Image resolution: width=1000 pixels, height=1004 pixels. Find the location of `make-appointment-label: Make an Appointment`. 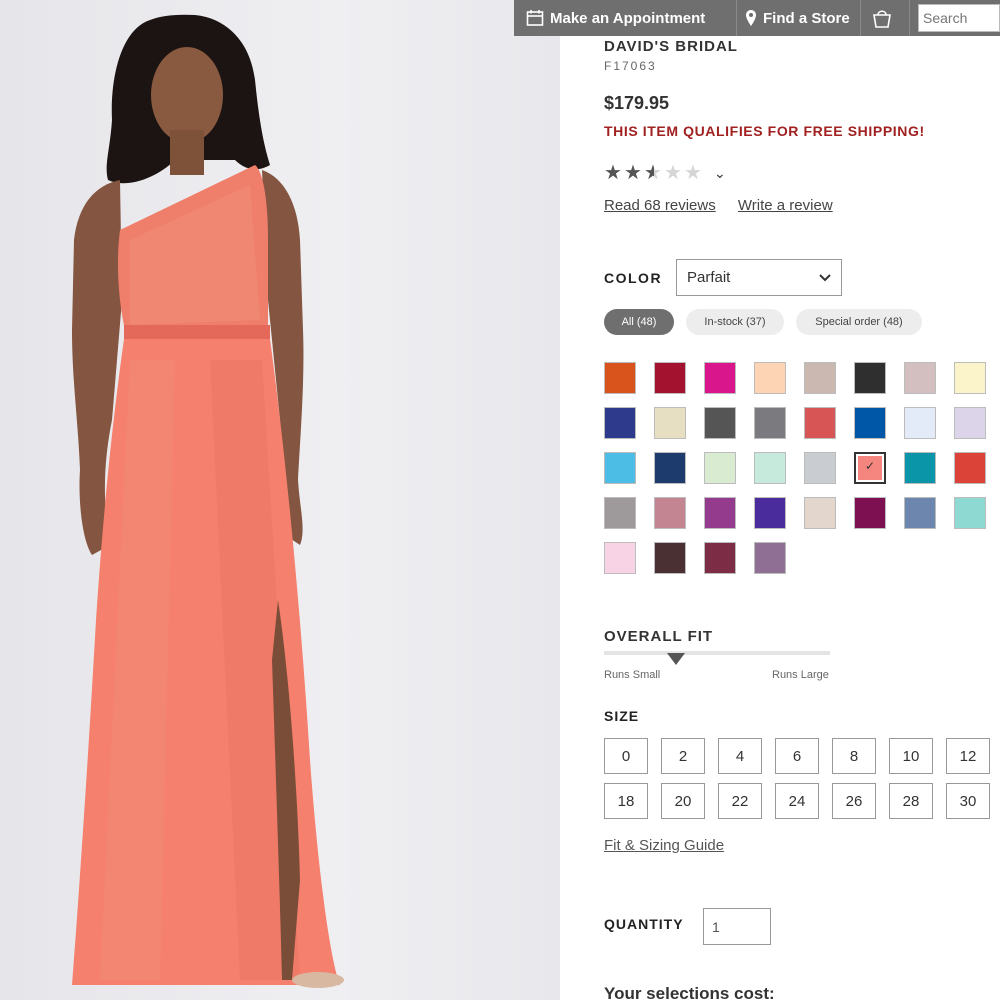

make-appointment-label: Make an Appointment is located at coordinates (628, 18).